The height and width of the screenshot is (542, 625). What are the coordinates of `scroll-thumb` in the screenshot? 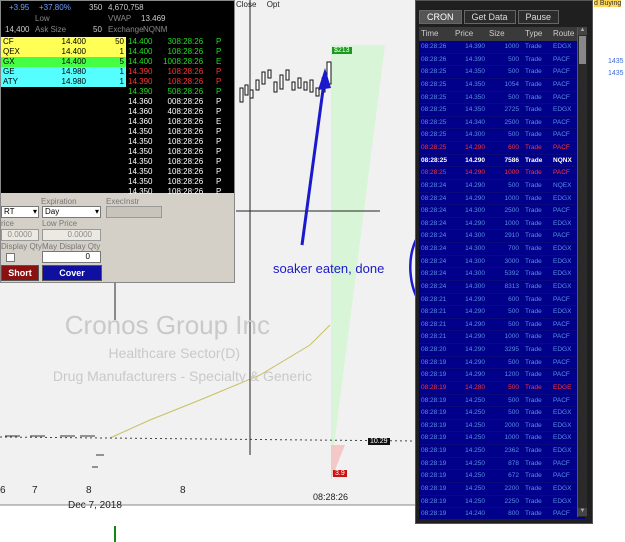 It's located at (582, 50).